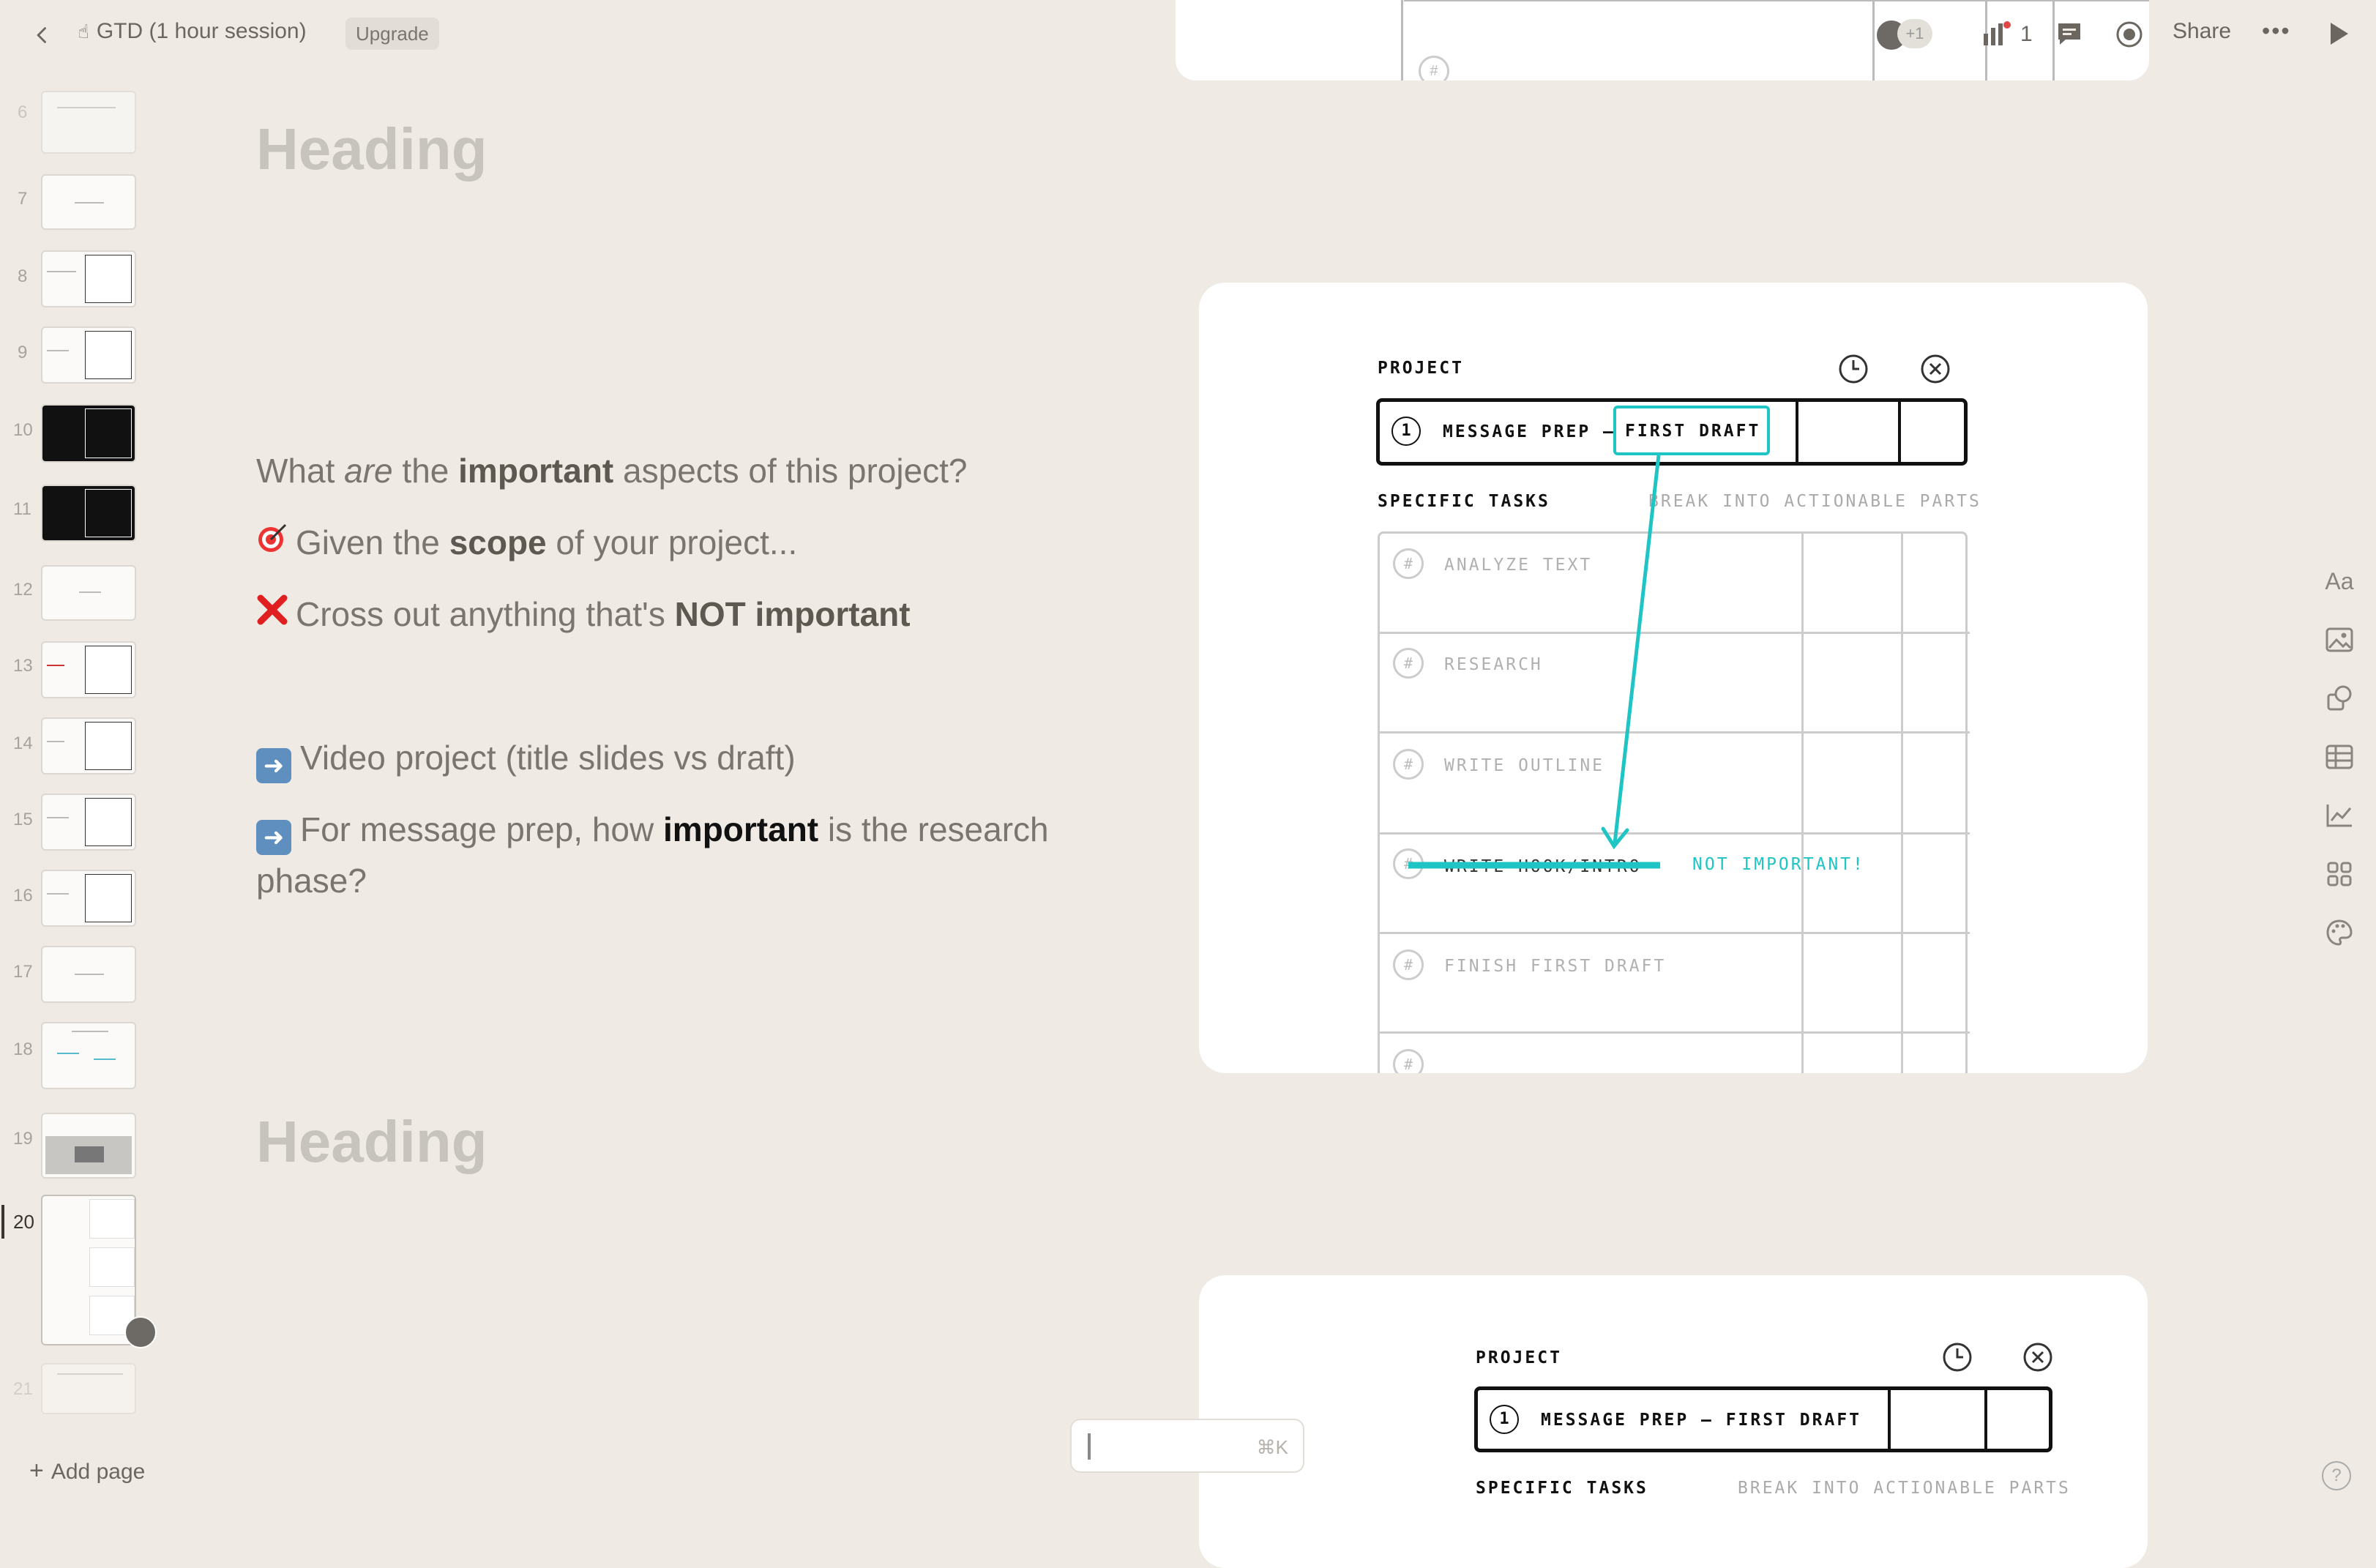 Image resolution: width=2376 pixels, height=1568 pixels. I want to click on insert-embed-button, so click(2340, 874).